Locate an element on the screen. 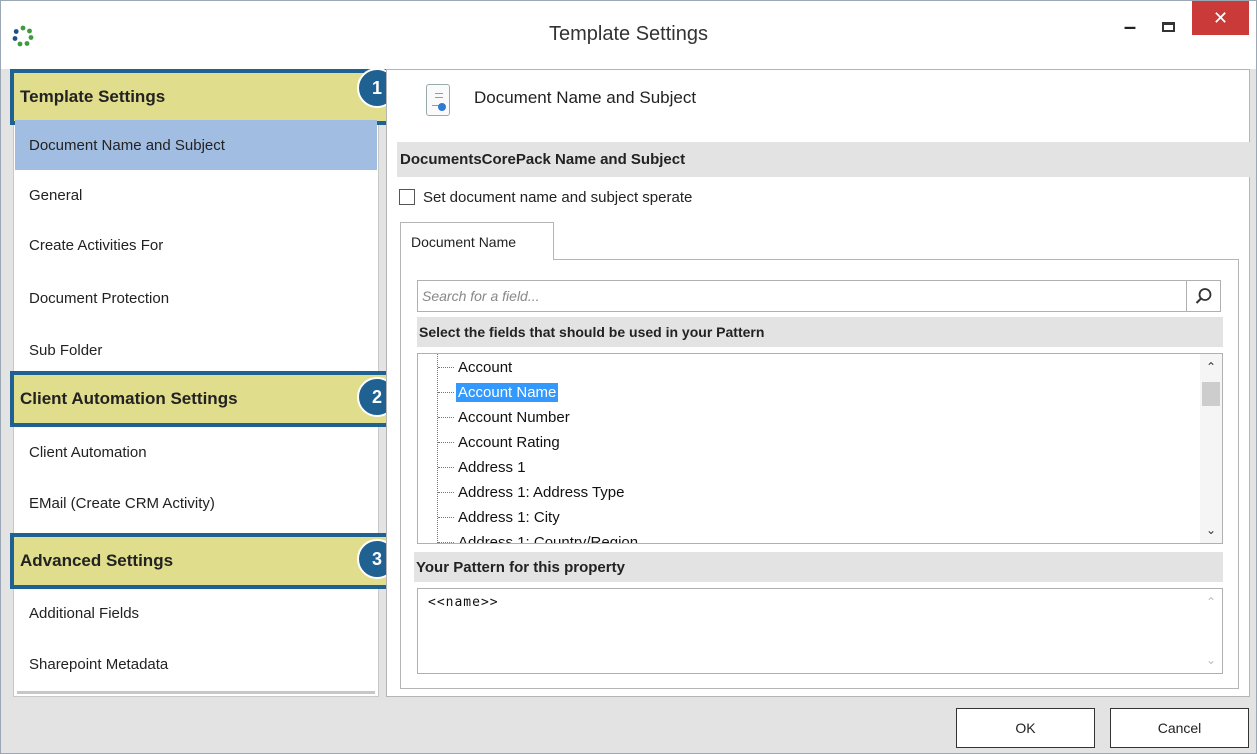 The image size is (1257, 754). panel-title: Document Name and Subject is located at coordinates (585, 97).